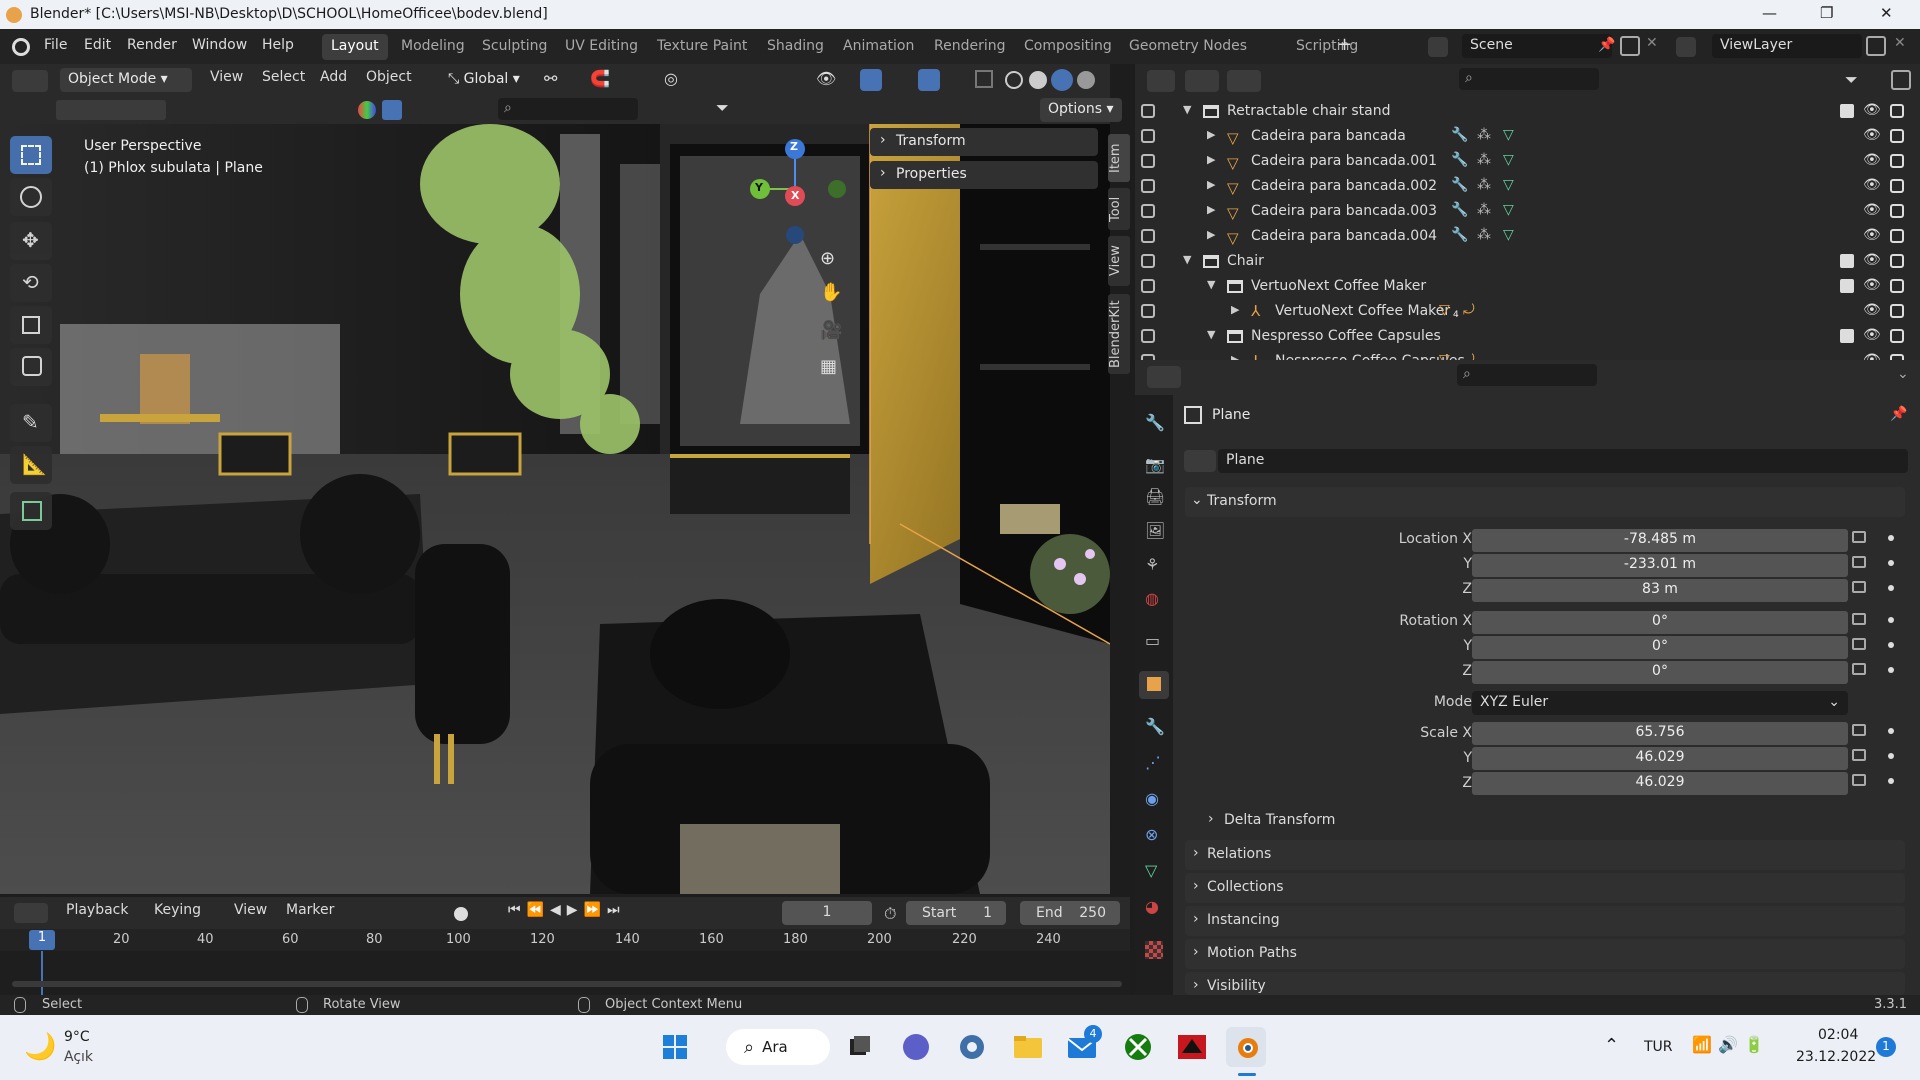 The width and height of the screenshot is (1920, 1080). I want to click on viewlayer-browse-icon, so click(1686, 47).